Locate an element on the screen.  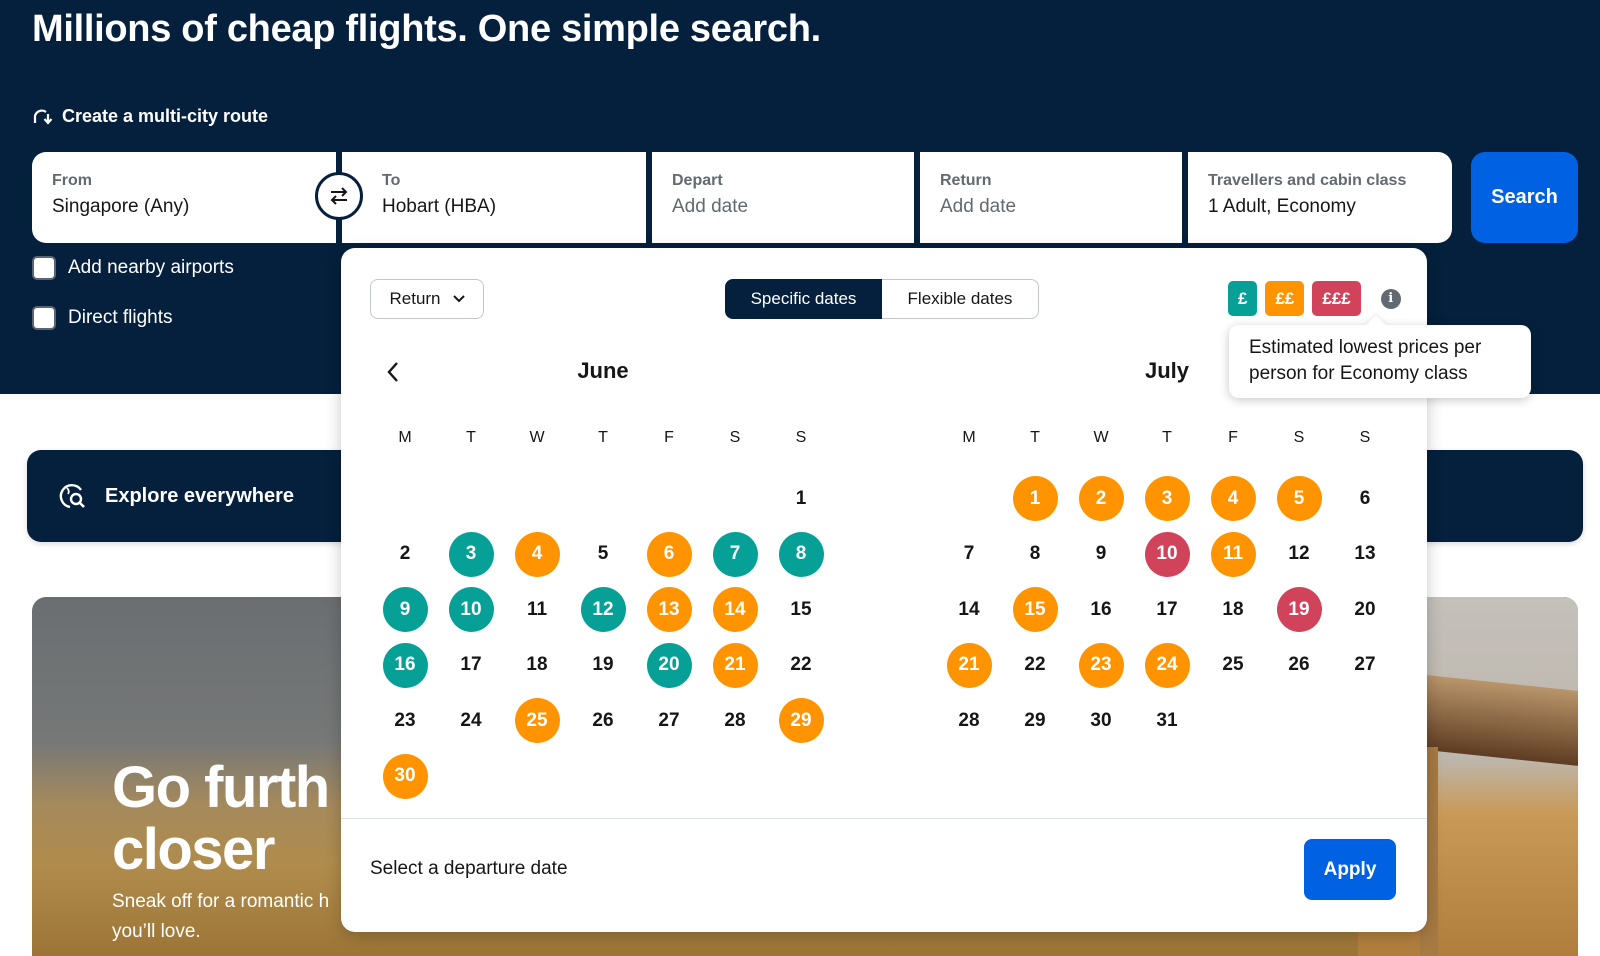
day-cell: 24 is located at coordinates (1167, 666).